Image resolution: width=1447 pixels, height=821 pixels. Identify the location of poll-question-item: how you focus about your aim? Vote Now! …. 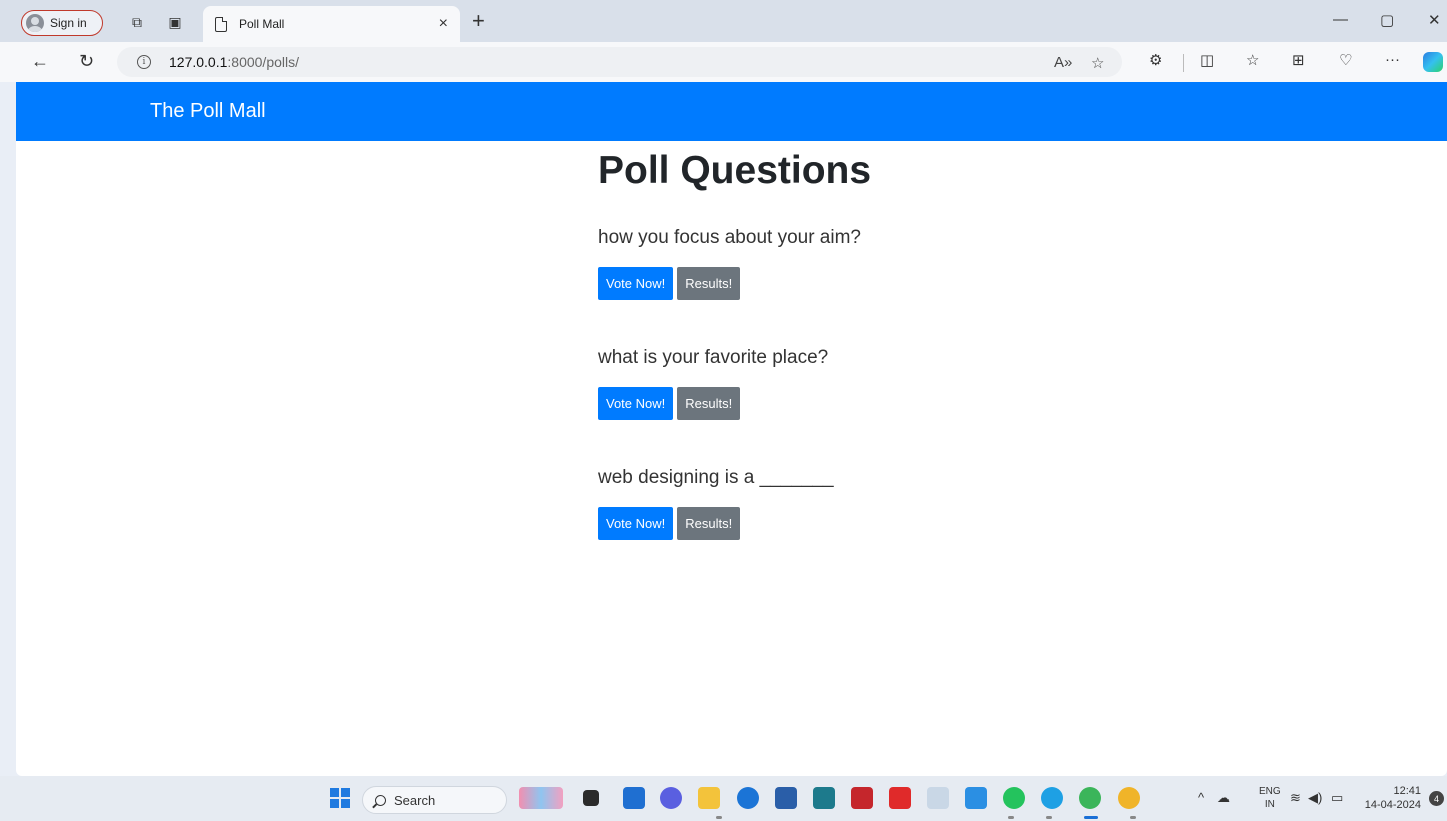
(848, 263).